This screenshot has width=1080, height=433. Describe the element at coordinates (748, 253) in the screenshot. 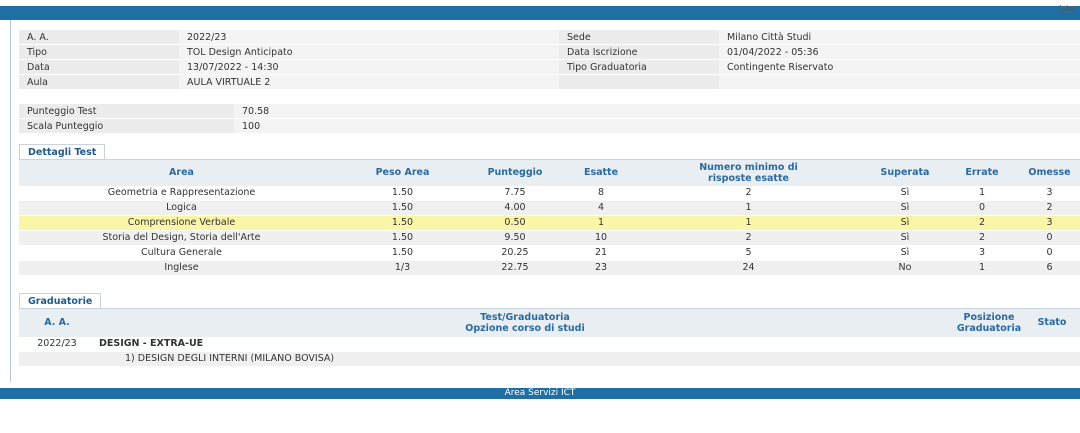

I see `cell-minimo: 5` at that location.